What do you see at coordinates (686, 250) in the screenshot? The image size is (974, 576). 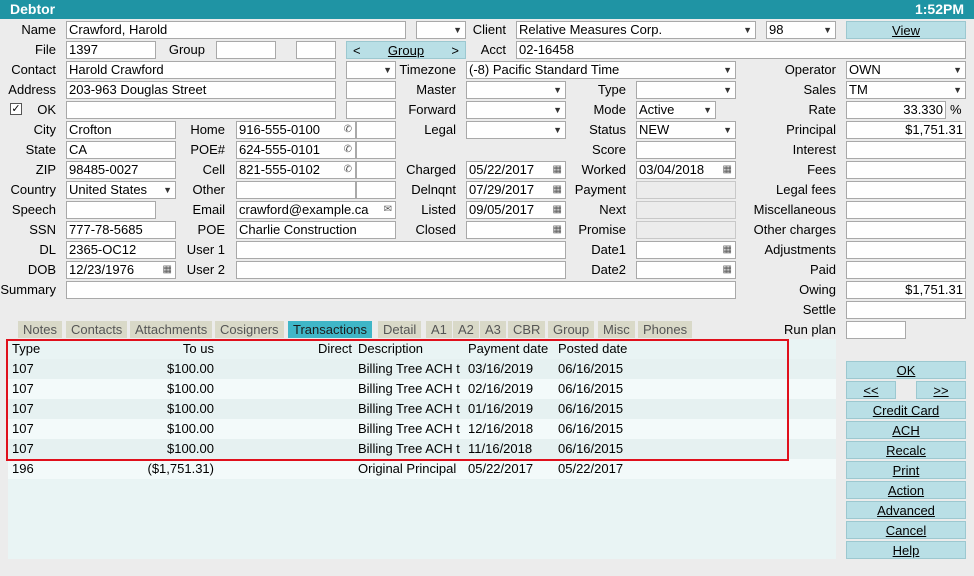 I see `date1-field: ▦` at bounding box center [686, 250].